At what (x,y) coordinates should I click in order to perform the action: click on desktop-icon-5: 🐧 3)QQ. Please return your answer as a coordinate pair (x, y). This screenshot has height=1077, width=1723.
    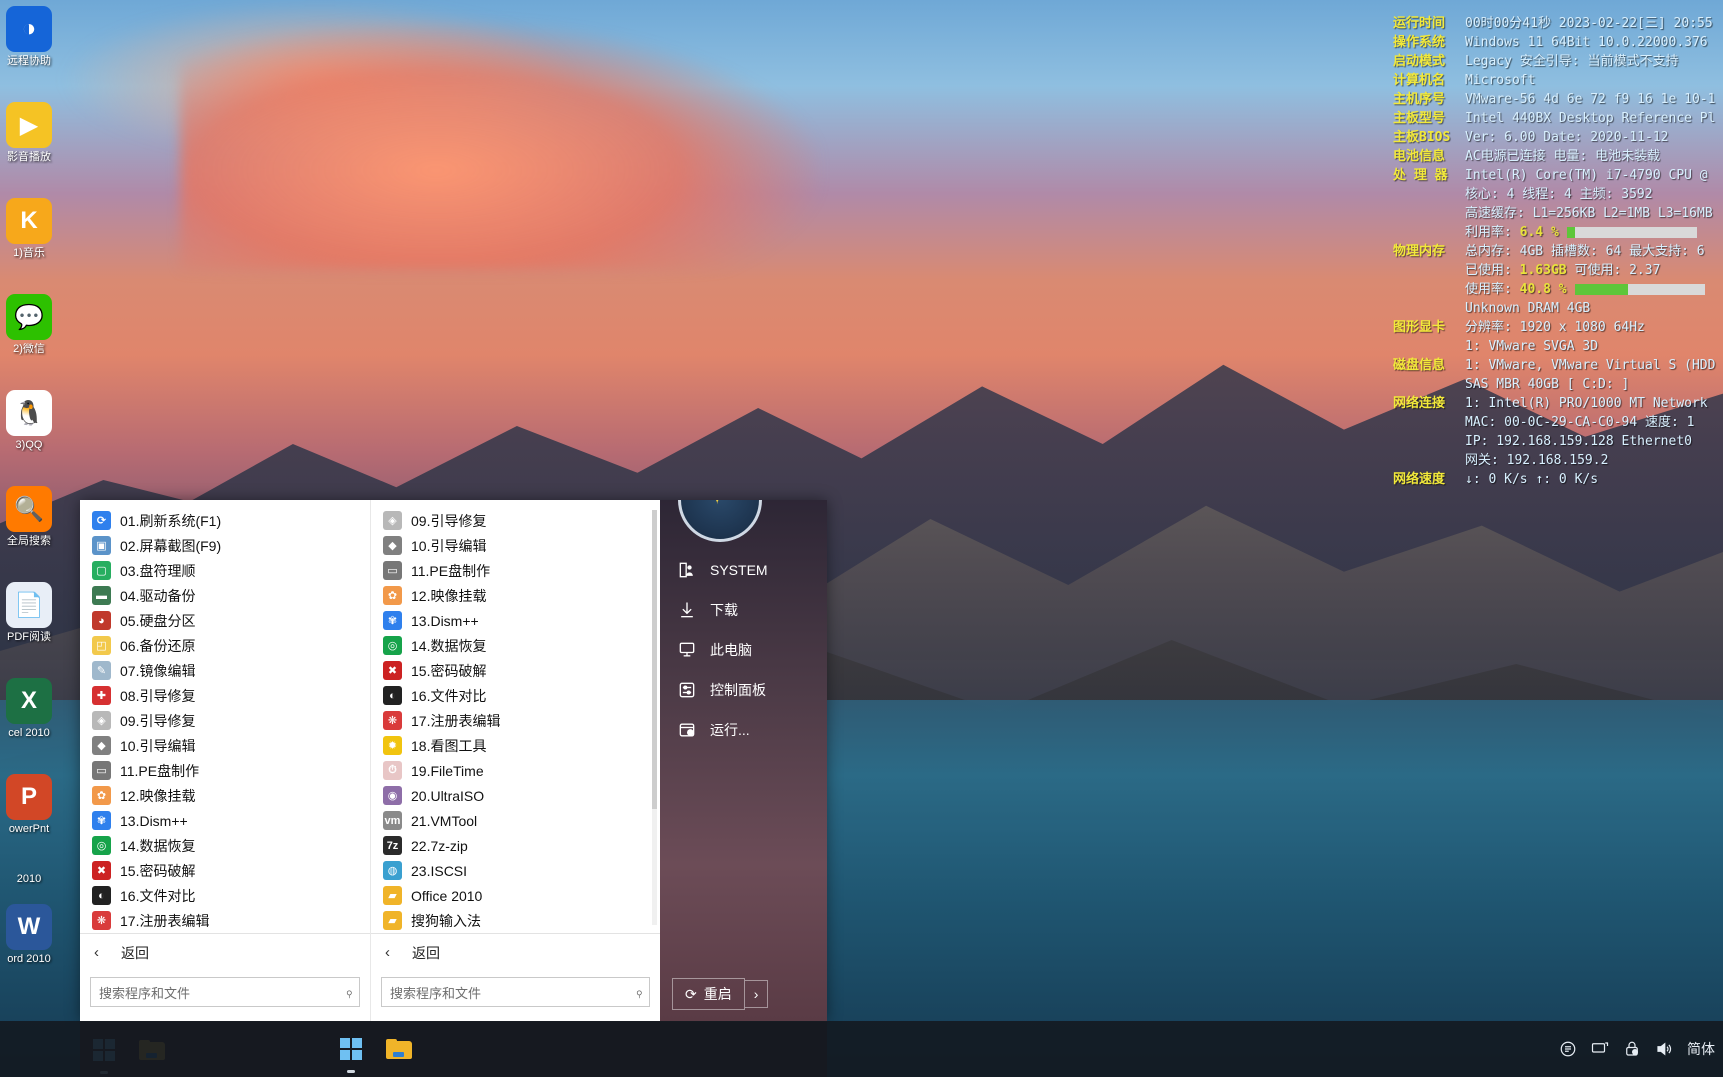
    Looking at the image, I should click on (29, 432).